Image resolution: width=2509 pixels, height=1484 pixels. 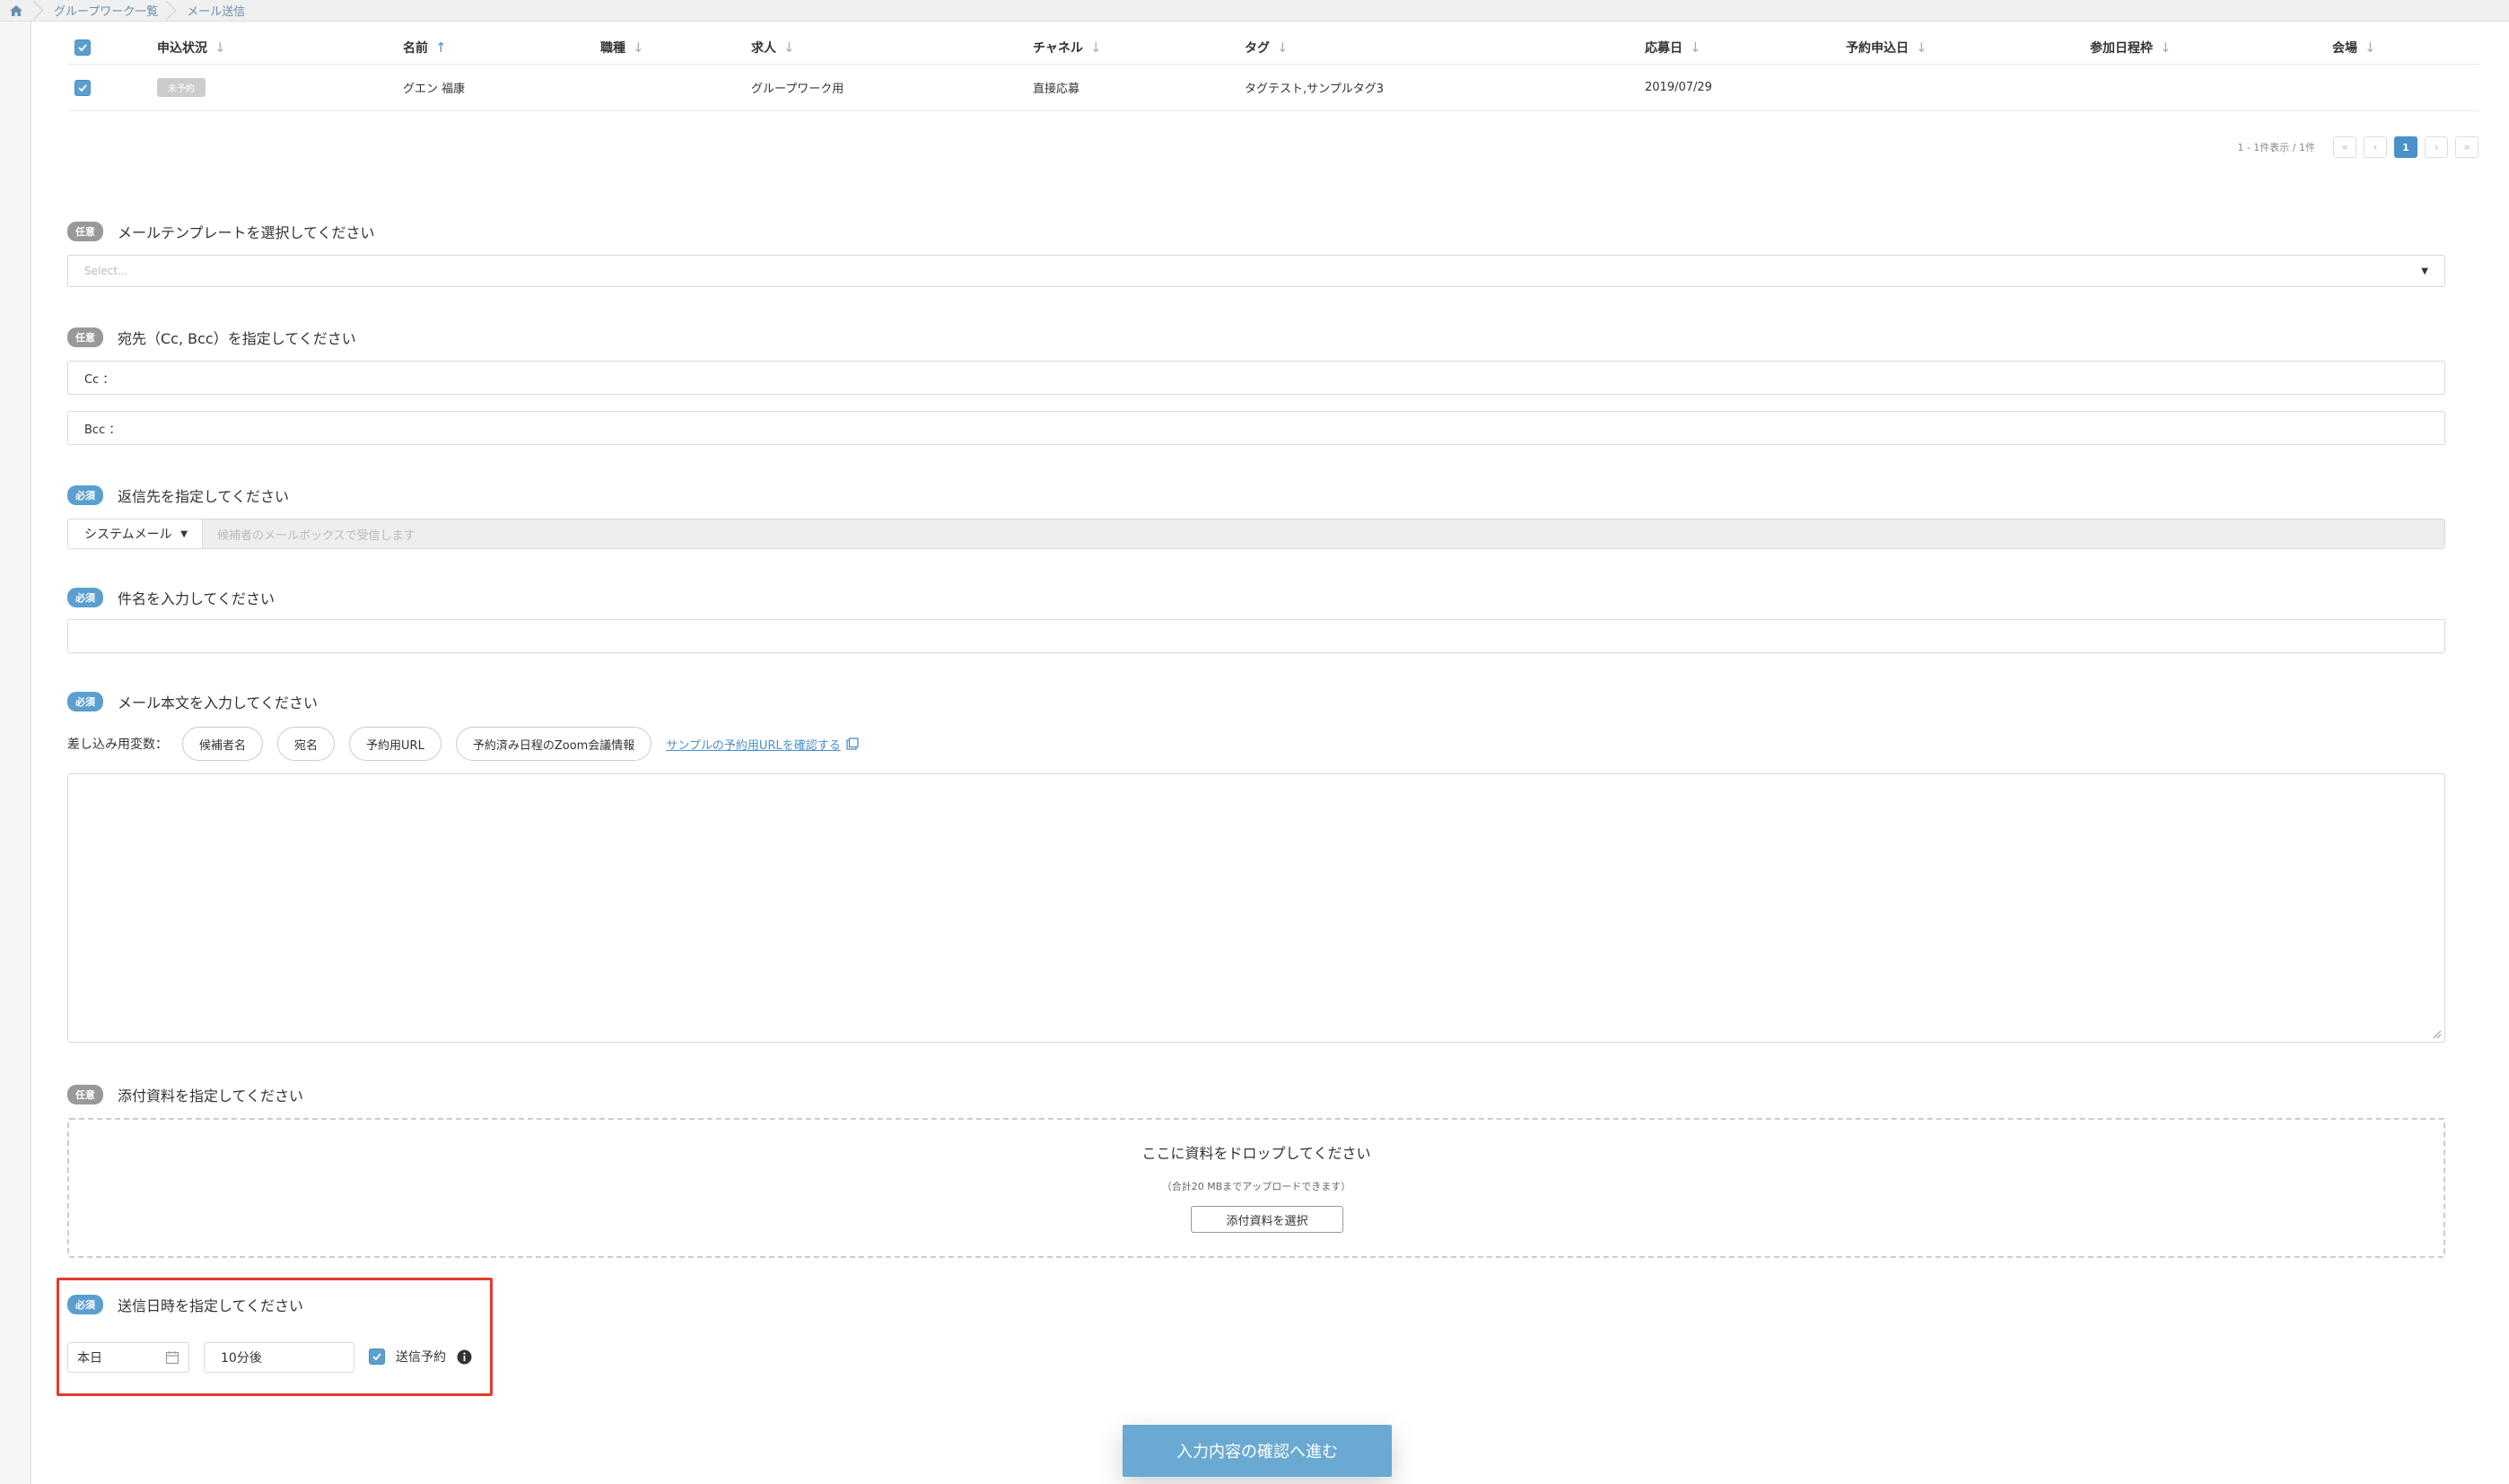 I want to click on send-time-section-label: 必須 送信日時を指定してください, so click(x=185, y=1304).